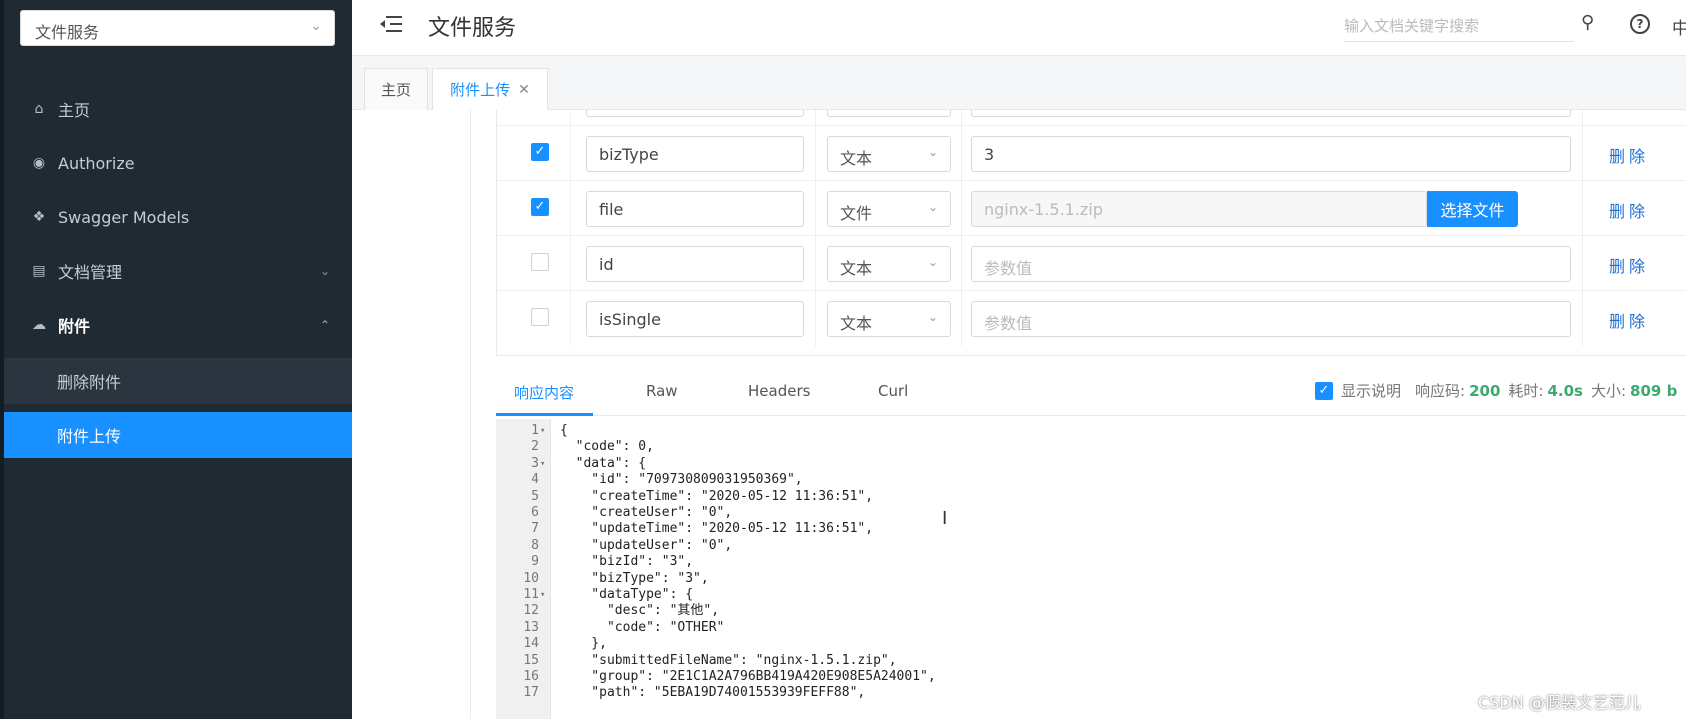 The height and width of the screenshot is (719, 1686). I want to click on sidebar-item-authorize: ◉ Authorize, so click(178, 163).